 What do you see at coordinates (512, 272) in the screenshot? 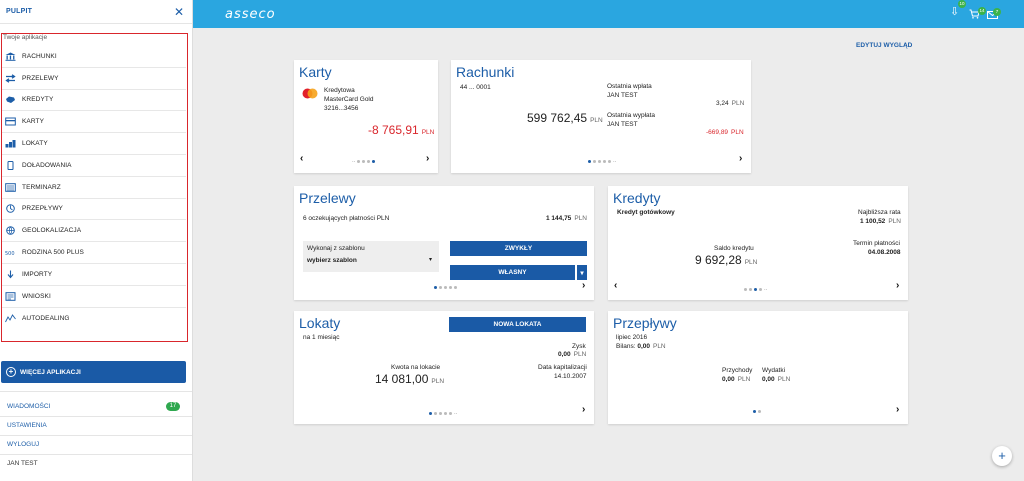
I see `own-transfer-button: WŁASNY` at bounding box center [512, 272].